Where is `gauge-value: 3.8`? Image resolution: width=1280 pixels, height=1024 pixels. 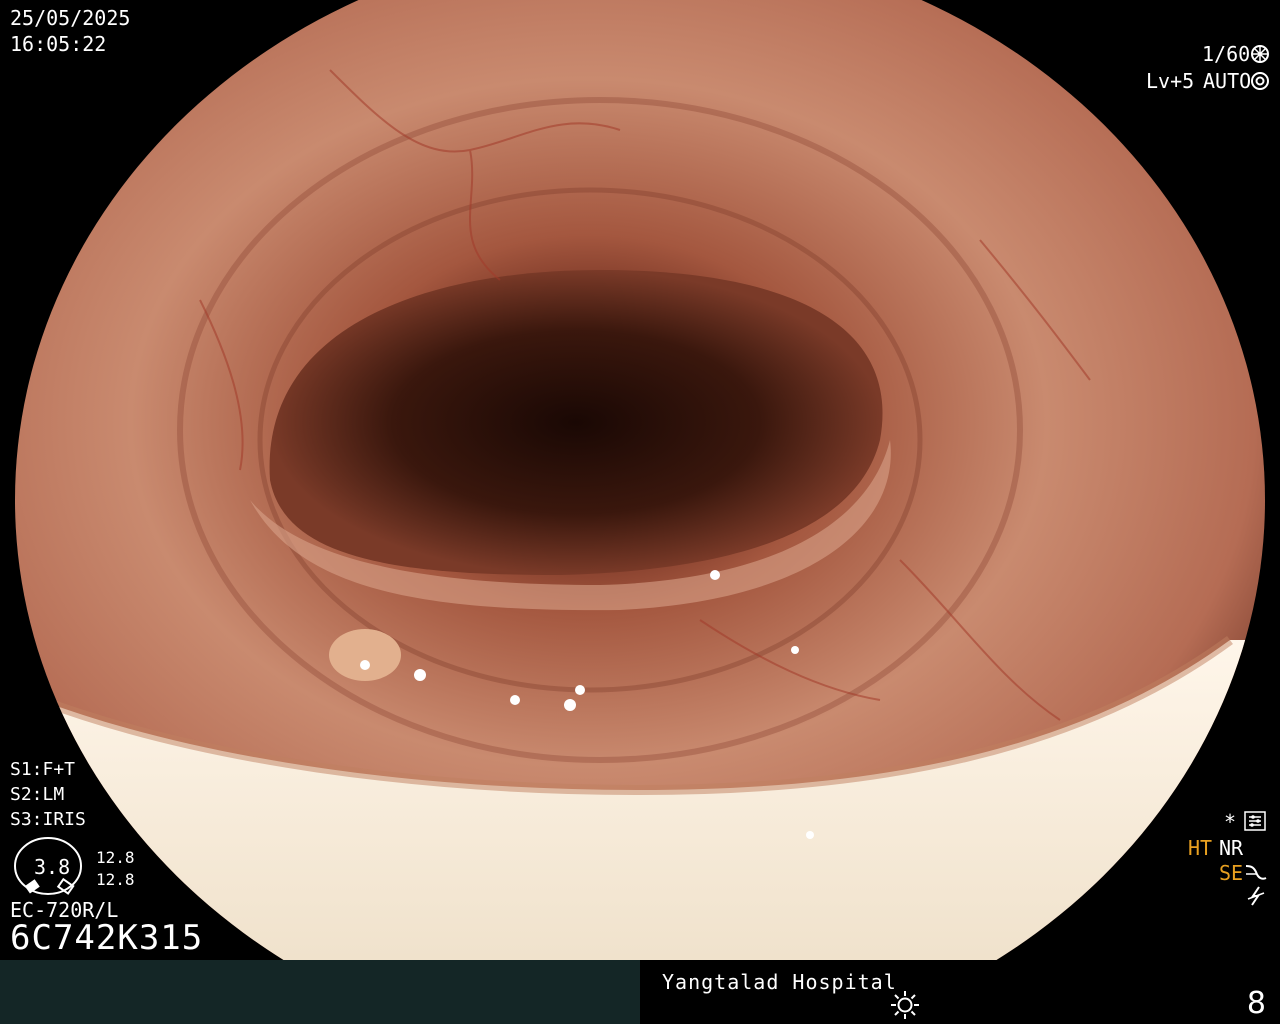 gauge-value: 3.8 is located at coordinates (52, 867).